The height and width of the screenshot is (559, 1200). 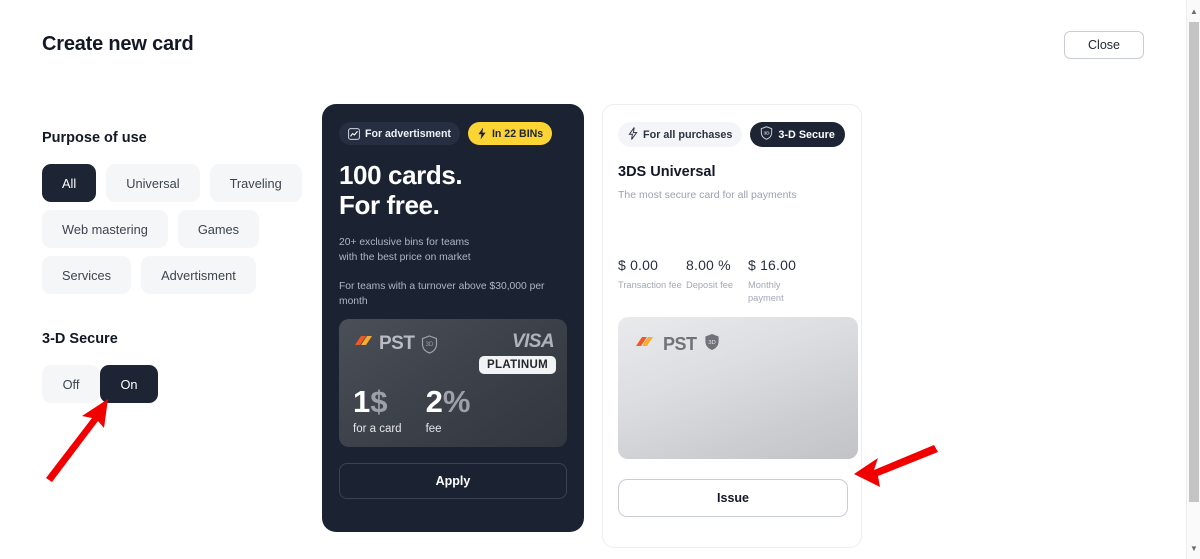 I want to click on promo-headline: 100 cards. For free., so click(x=453, y=190).